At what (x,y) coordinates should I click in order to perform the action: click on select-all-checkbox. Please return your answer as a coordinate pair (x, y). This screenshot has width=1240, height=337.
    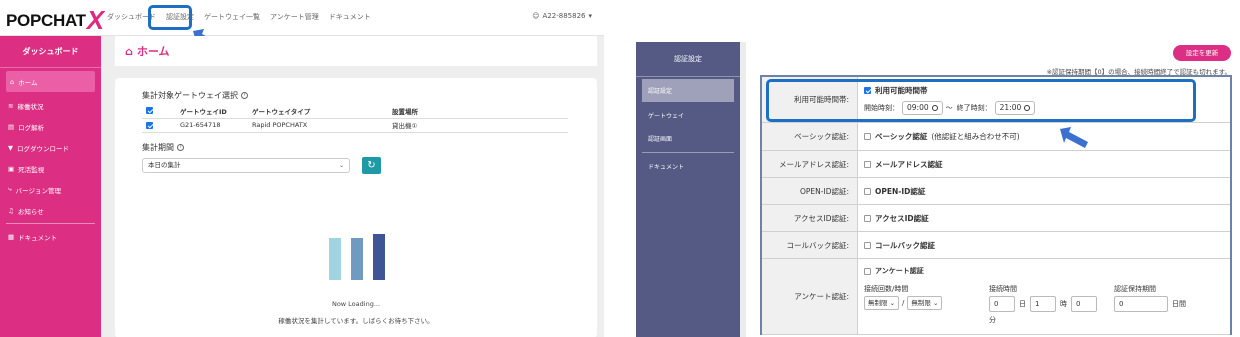
    Looking at the image, I should click on (149, 111).